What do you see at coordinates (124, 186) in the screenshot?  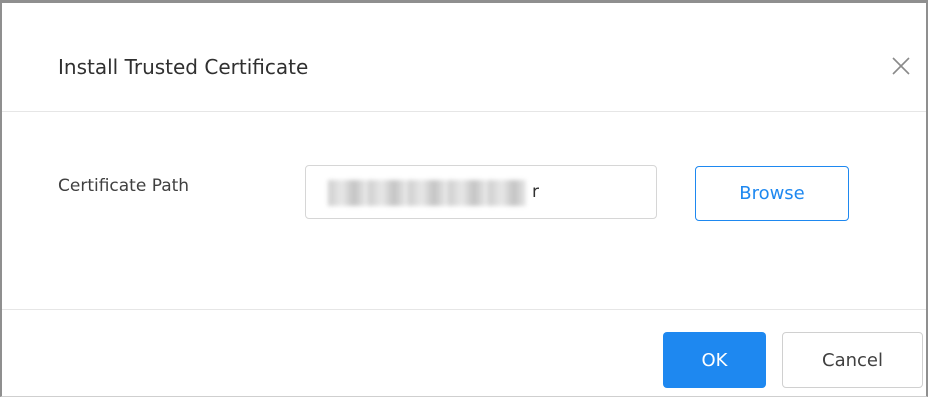 I see `certificate-path-label: Certificate Path` at bounding box center [124, 186].